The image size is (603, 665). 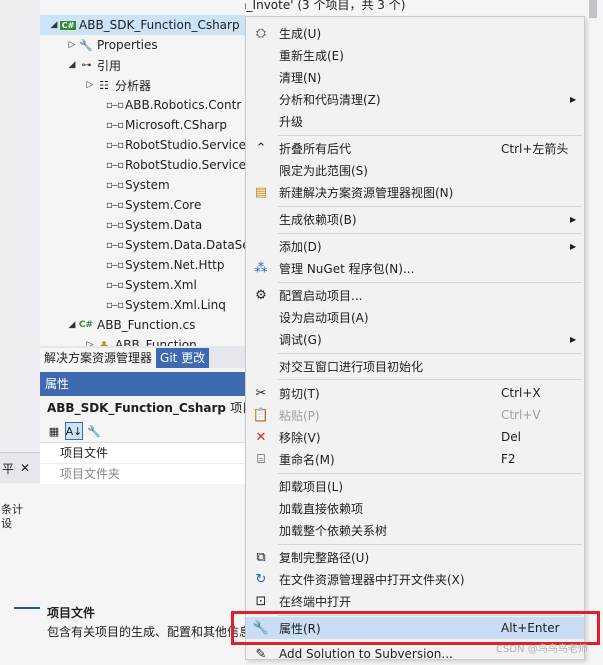 I want to click on reference-item: ▫‒▫ System, so click(x=142, y=185).